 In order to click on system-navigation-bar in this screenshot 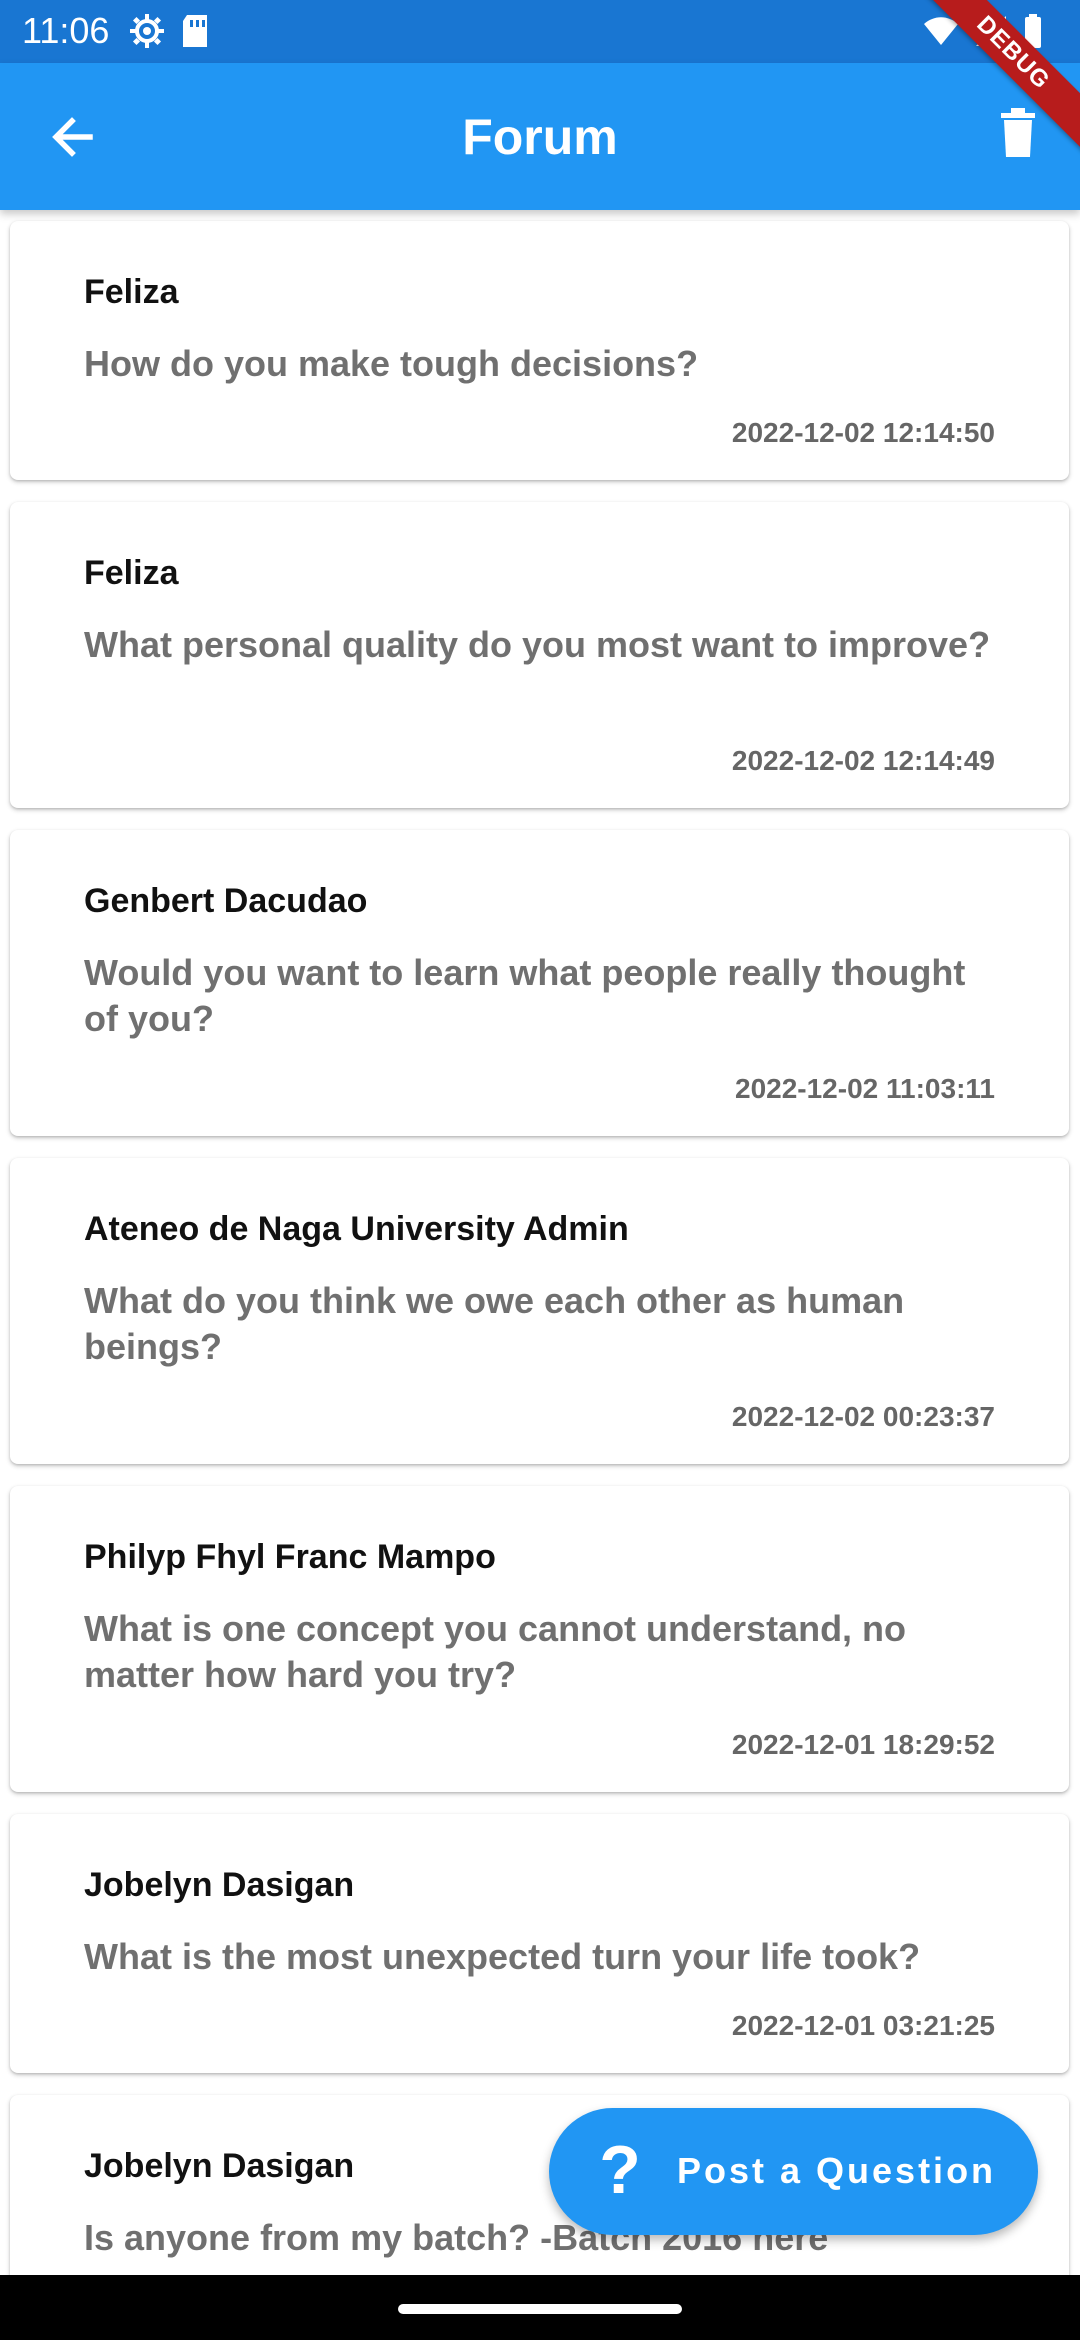, I will do `click(540, 2307)`.